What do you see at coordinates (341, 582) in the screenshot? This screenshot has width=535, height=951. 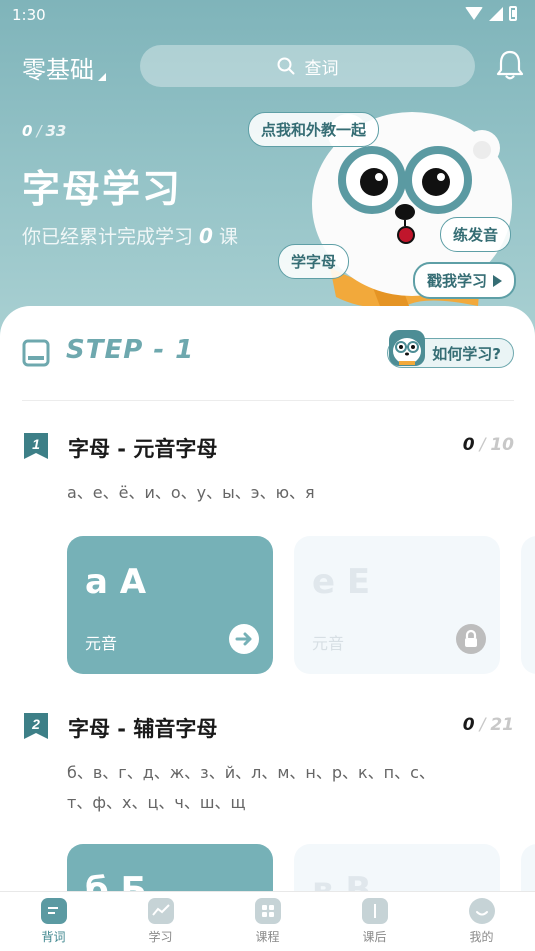 I see `card-letter: e E` at bounding box center [341, 582].